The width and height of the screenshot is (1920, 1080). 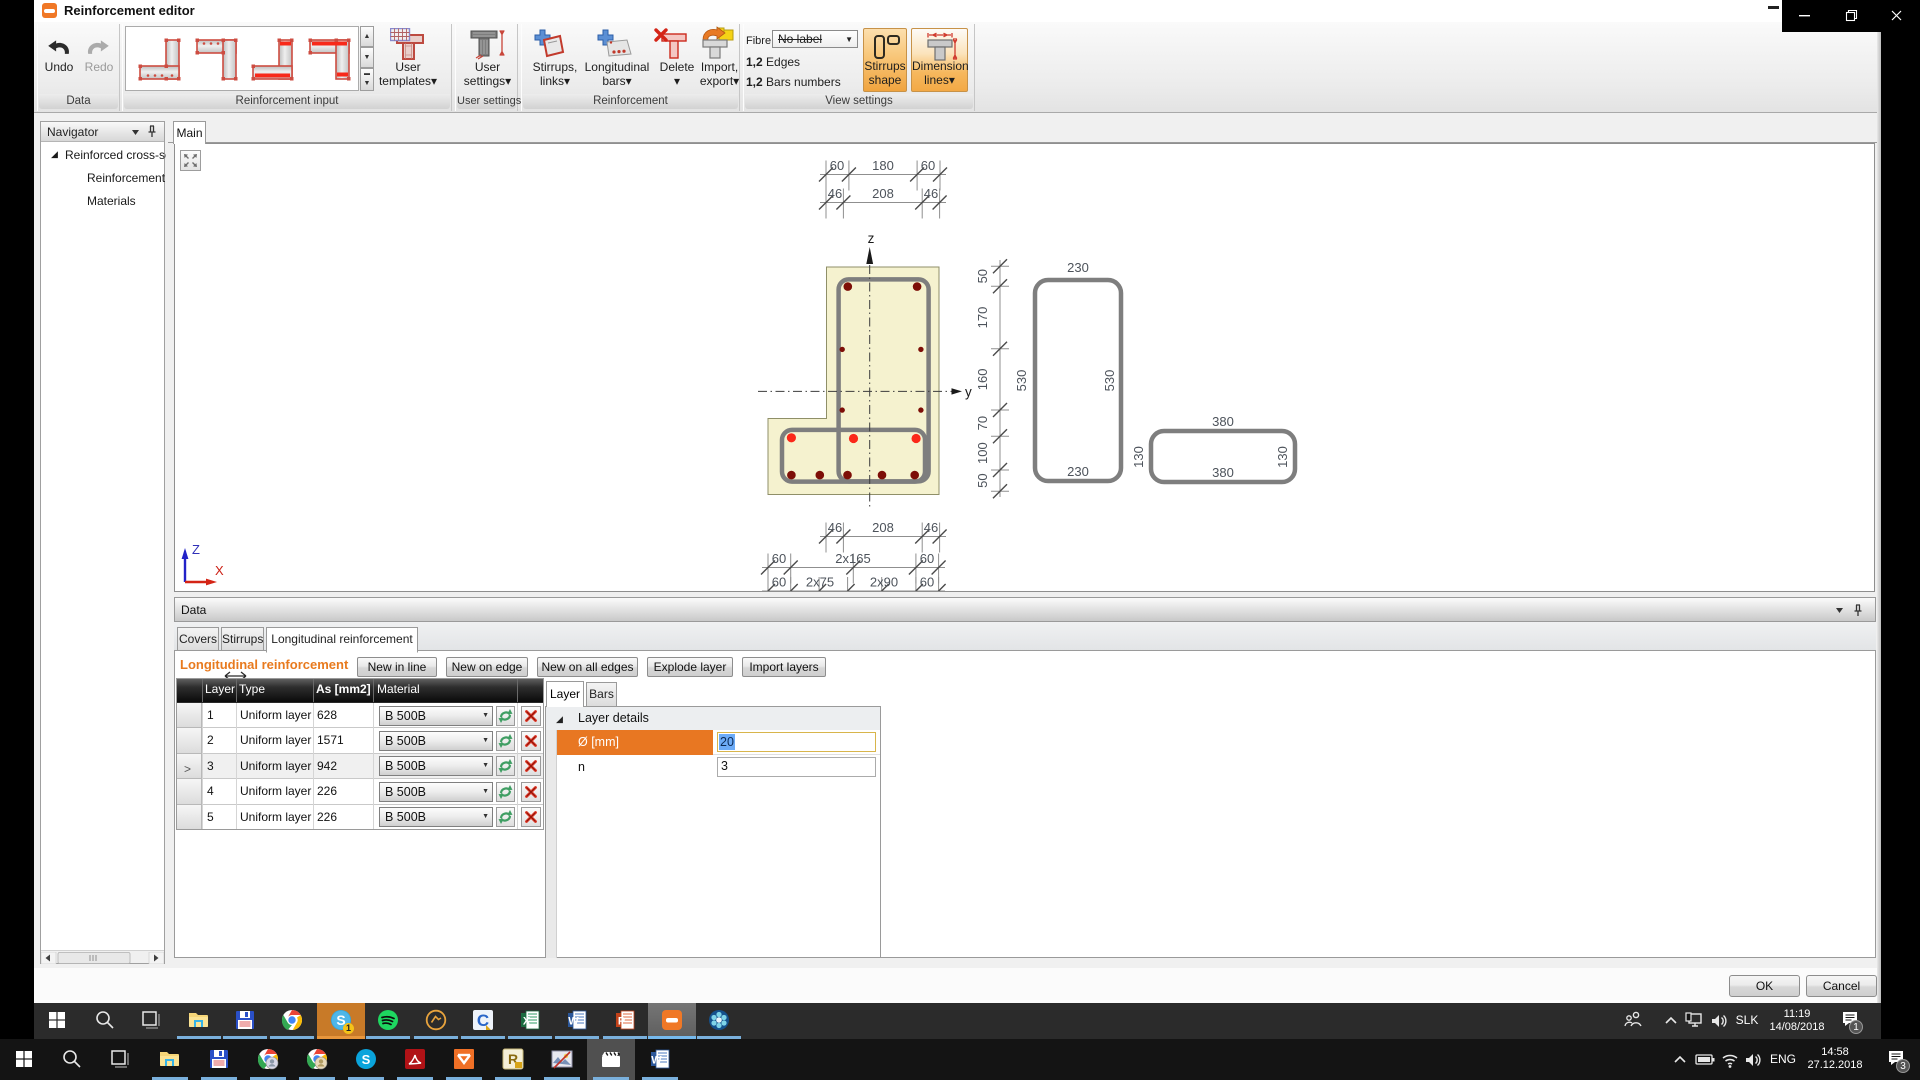 I want to click on svg-text: 100, so click(x=982, y=453).